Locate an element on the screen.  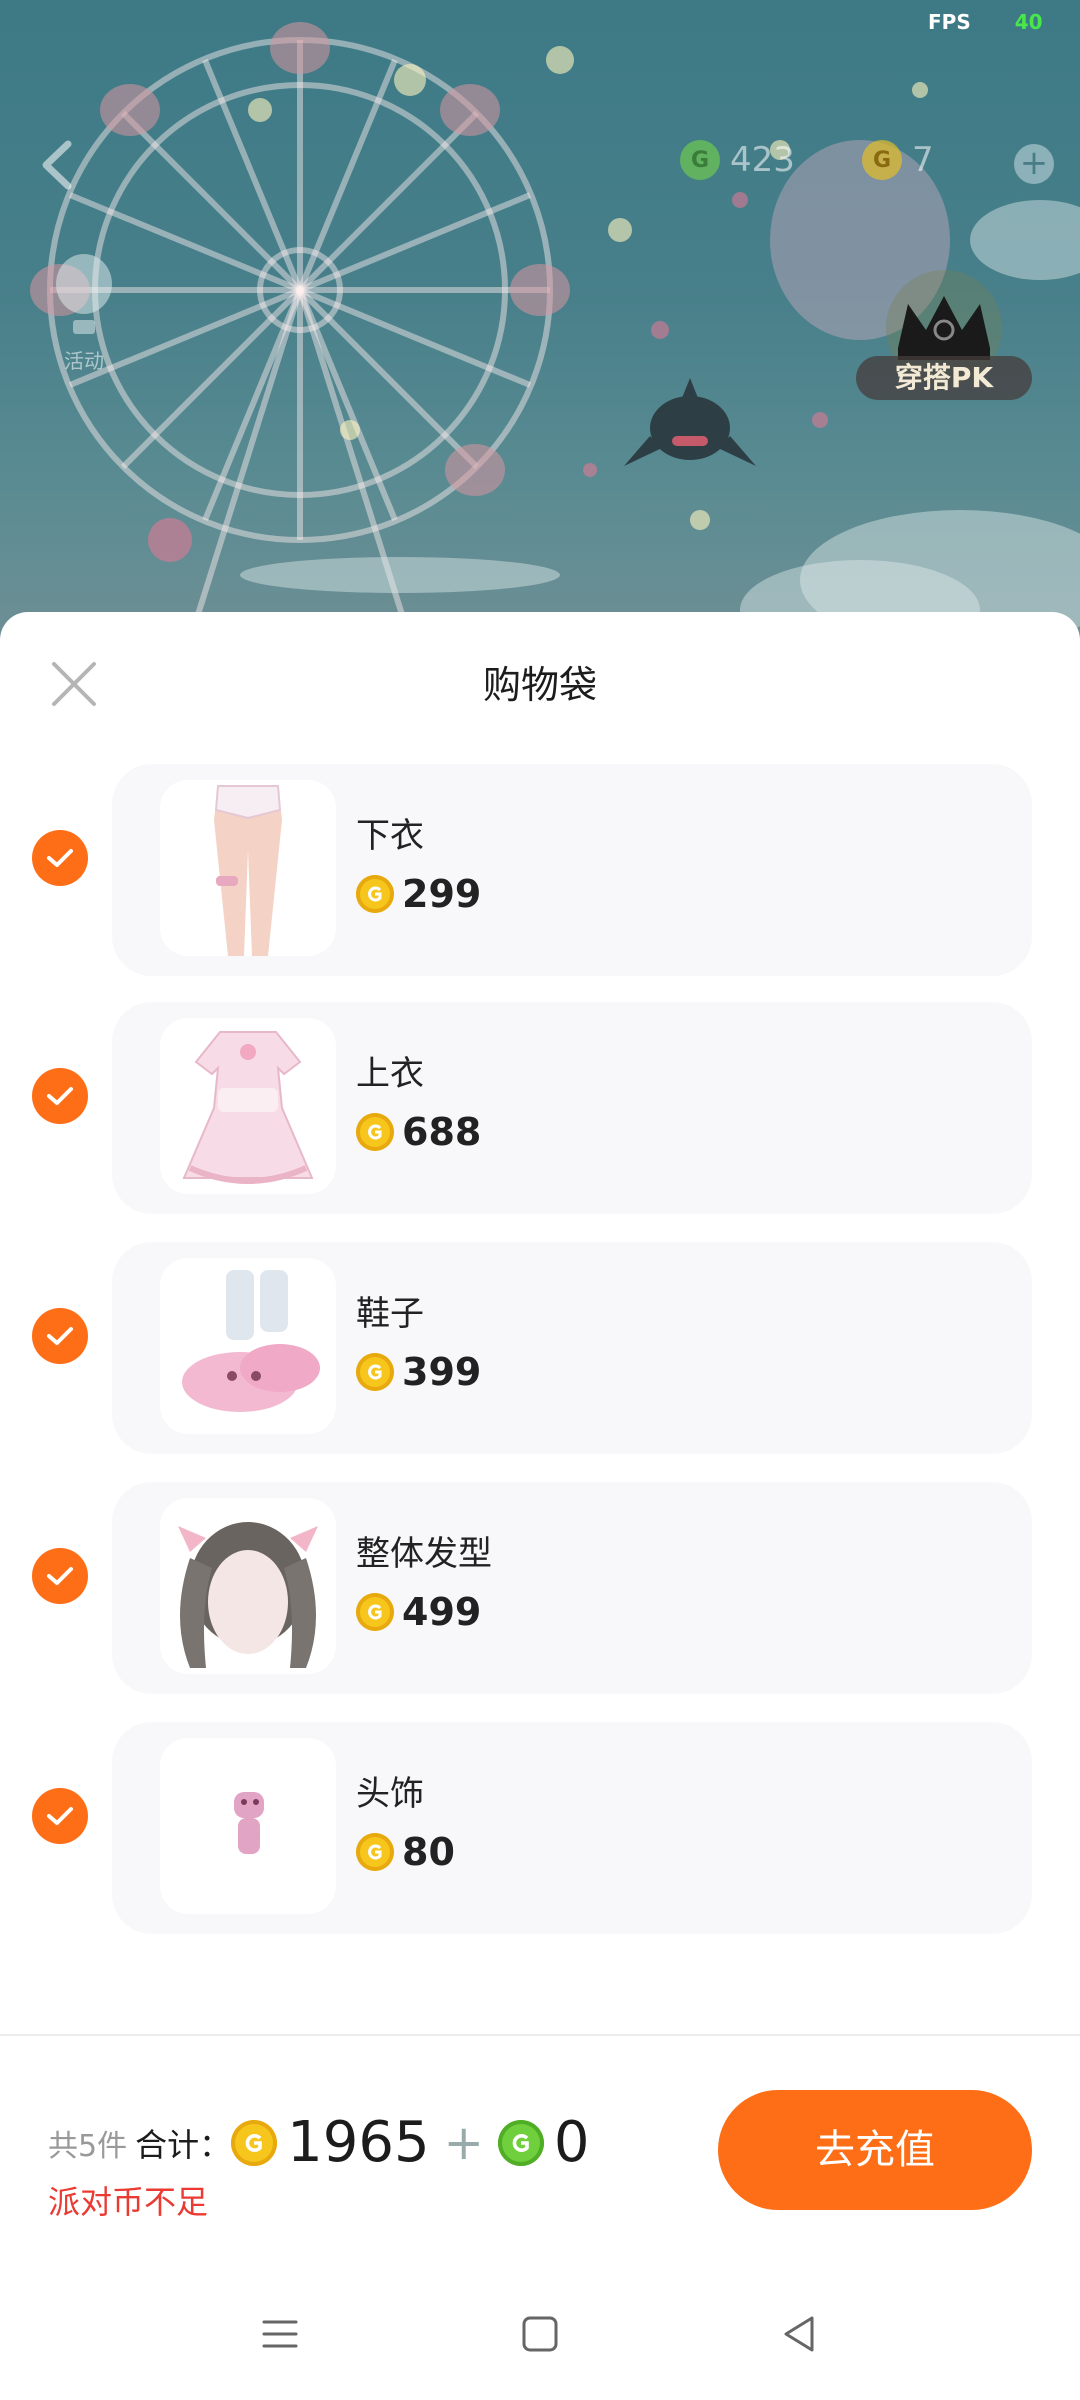
plus-sign: + is located at coordinates (463, 2142).